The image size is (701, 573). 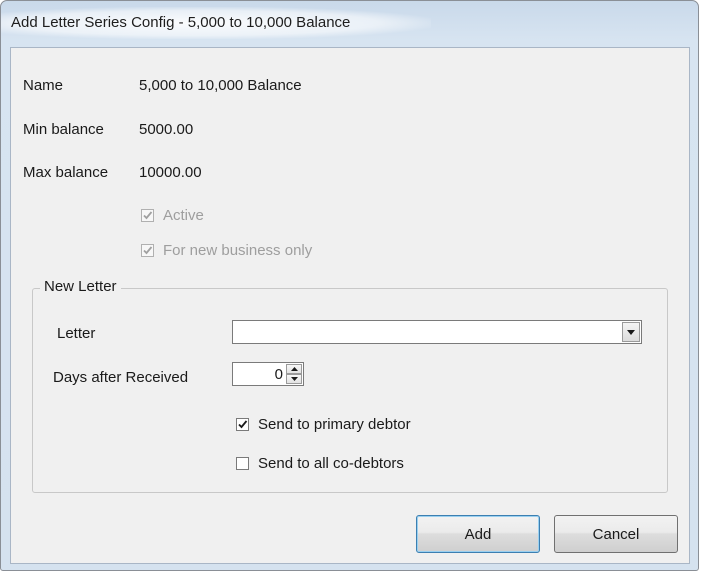 I want to click on send-primary-checkbox: Send to primary debtor, so click(x=323, y=424).